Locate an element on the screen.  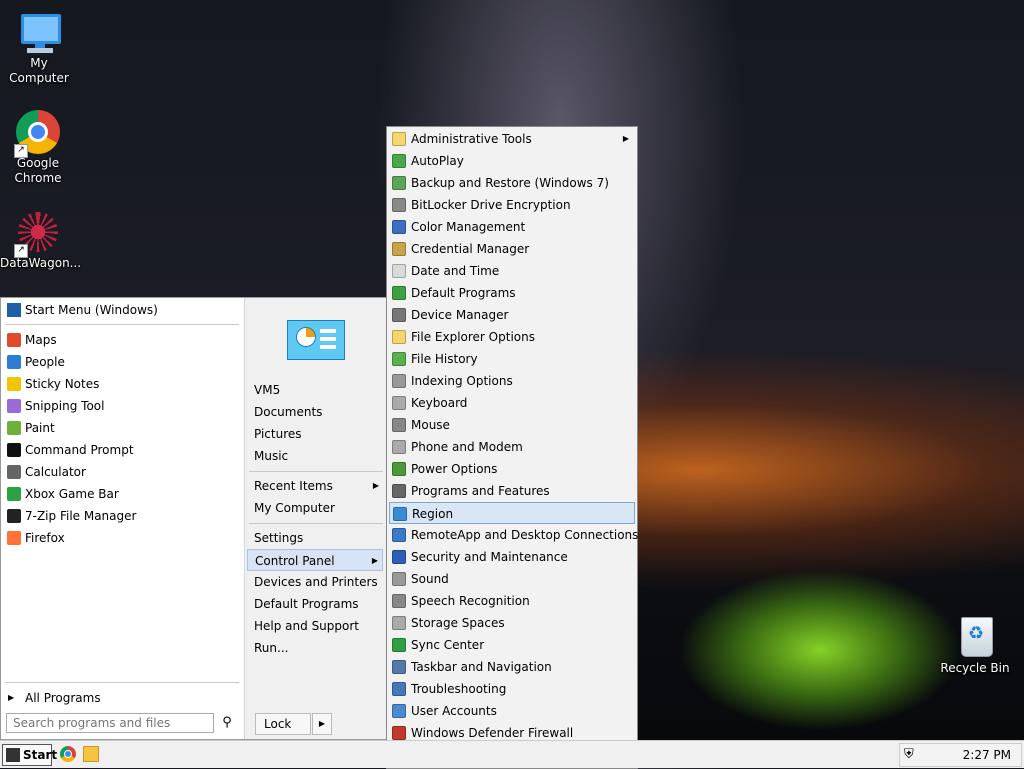
cp-item-programs-and-features: Programs and Features is located at coordinates (512, 491).